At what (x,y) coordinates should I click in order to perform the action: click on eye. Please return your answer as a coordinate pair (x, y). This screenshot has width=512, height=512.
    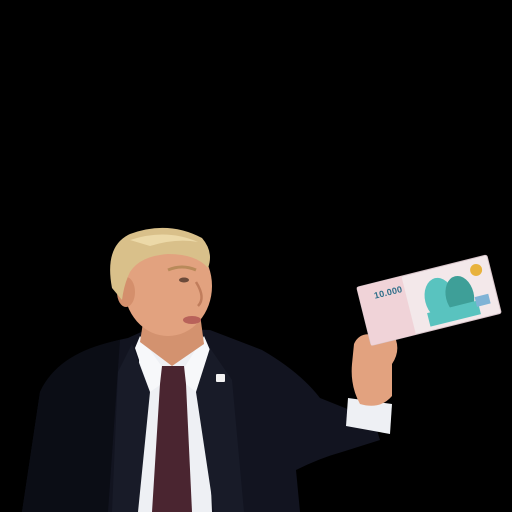
    Looking at the image, I should click on (184, 280).